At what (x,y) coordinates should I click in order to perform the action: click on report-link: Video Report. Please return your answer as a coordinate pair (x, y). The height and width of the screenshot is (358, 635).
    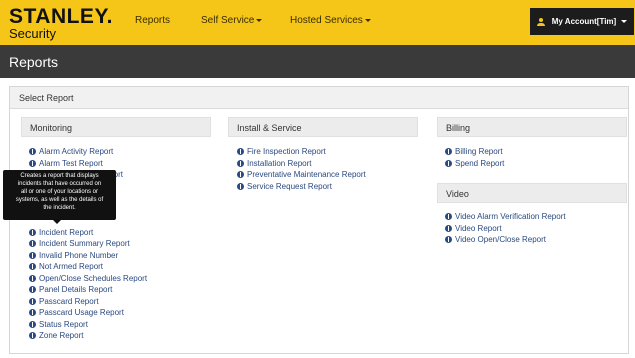
    Looking at the image, I should click on (505, 229).